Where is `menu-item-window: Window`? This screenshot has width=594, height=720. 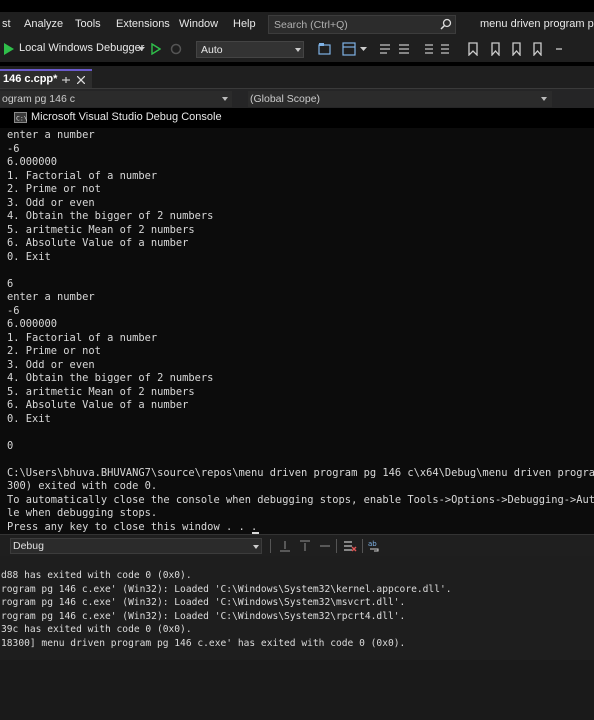
menu-item-window: Window is located at coordinates (198, 24).